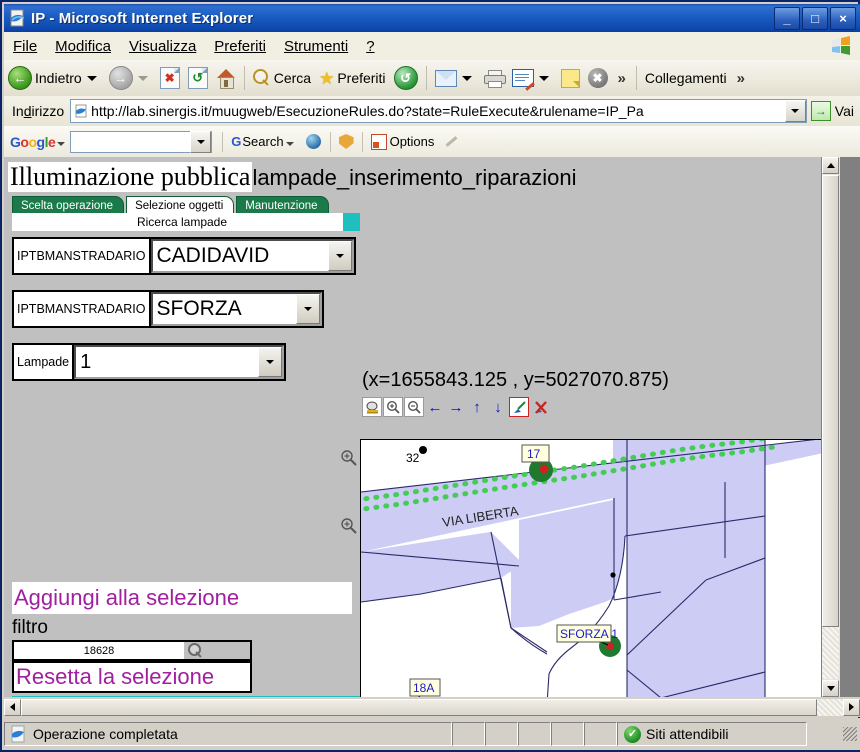  Describe the element at coordinates (598, 78) in the screenshot. I see `messenger-button: ✖` at that location.